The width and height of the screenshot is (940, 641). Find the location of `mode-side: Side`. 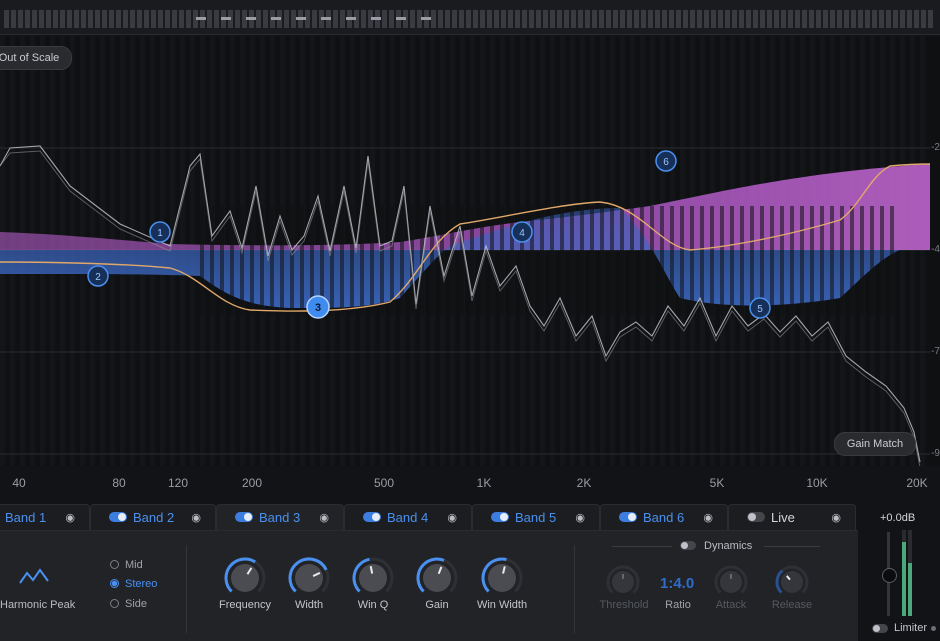

mode-side: Side is located at coordinates (128, 604).